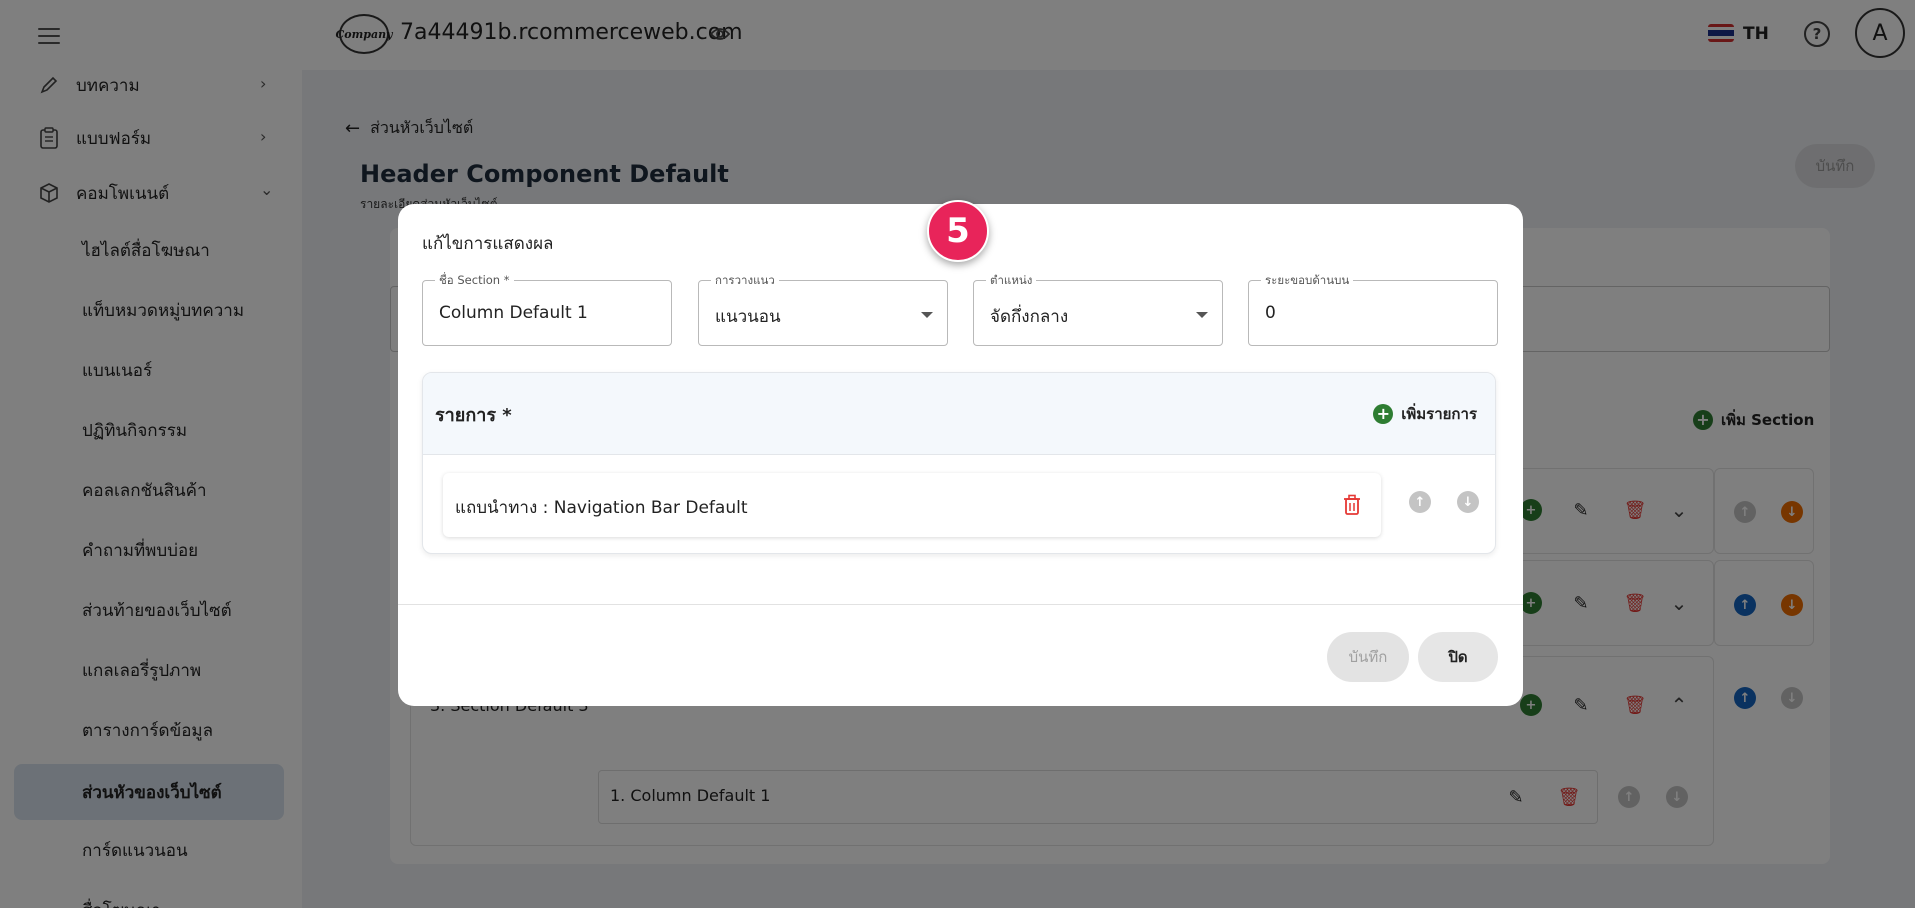 The width and height of the screenshot is (1915, 908). I want to click on field-label: ระยะขอบด้านบน, so click(1307, 281).